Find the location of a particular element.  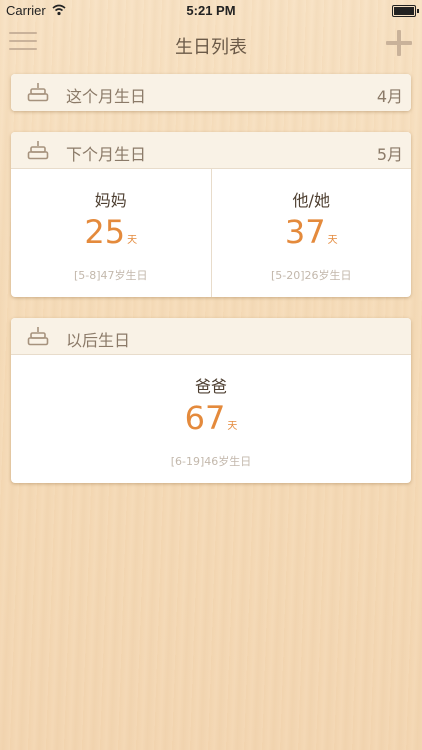

person-name: 爸爸 is located at coordinates (210, 386).